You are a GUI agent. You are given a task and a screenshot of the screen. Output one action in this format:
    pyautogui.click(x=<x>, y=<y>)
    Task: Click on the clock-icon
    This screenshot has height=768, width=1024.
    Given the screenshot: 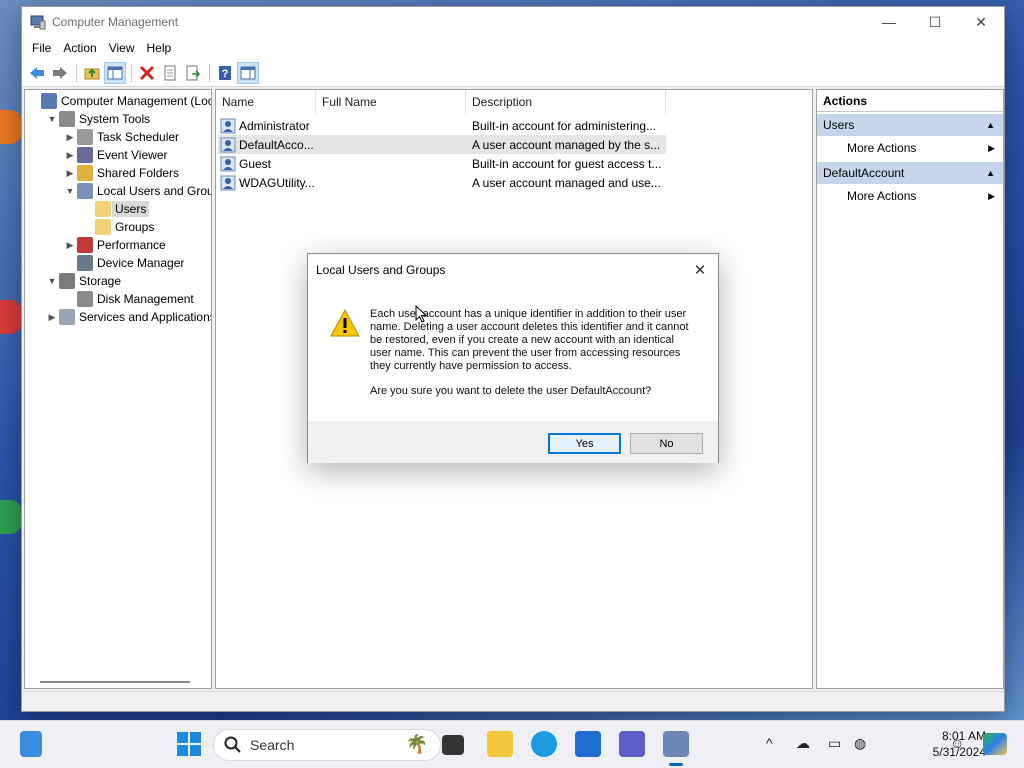 What is the action you would take?
    pyautogui.click(x=85, y=137)
    